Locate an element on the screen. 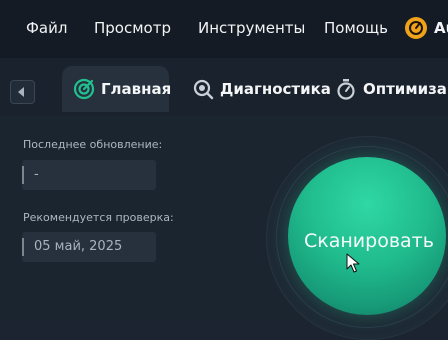 The image size is (448, 340). tab-optimization: Оптимизаци is located at coordinates (390, 89).